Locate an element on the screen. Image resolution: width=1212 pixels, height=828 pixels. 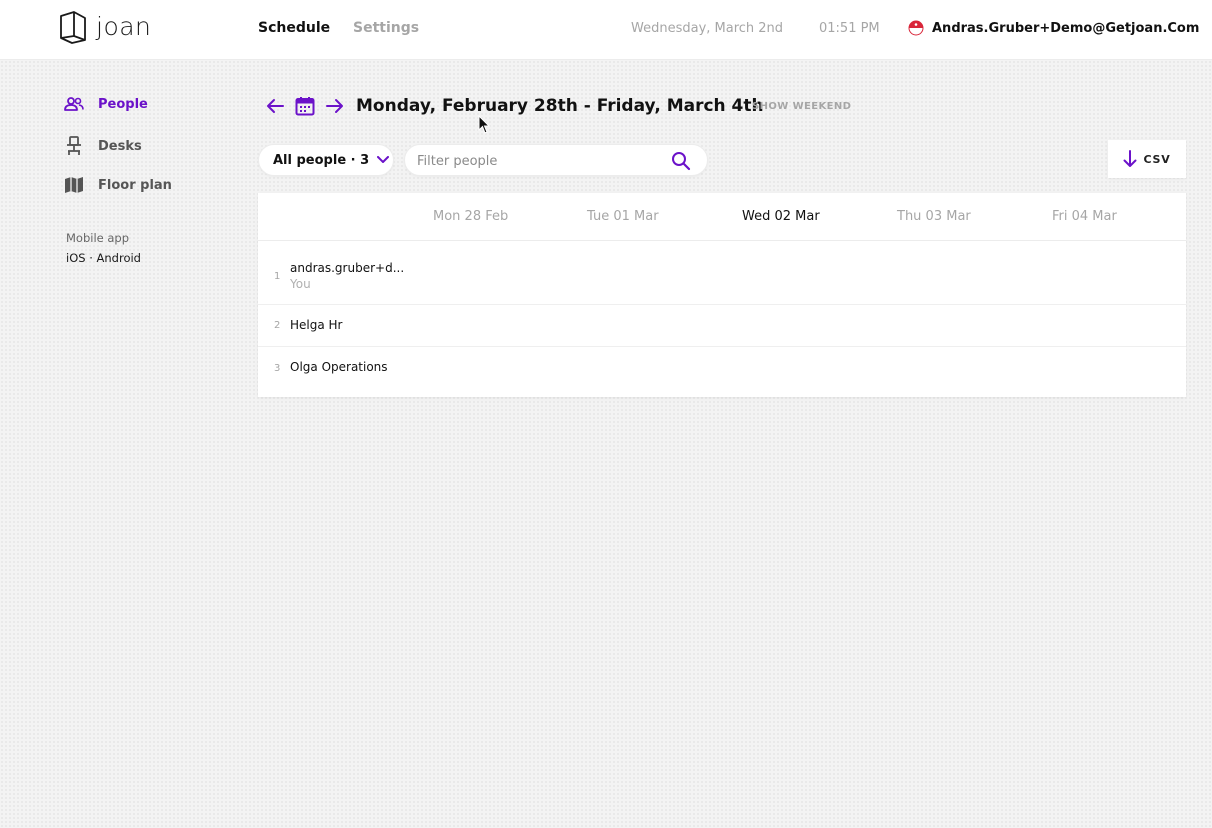
day-header-thu: Thu 03 Mar is located at coordinates (934, 216).